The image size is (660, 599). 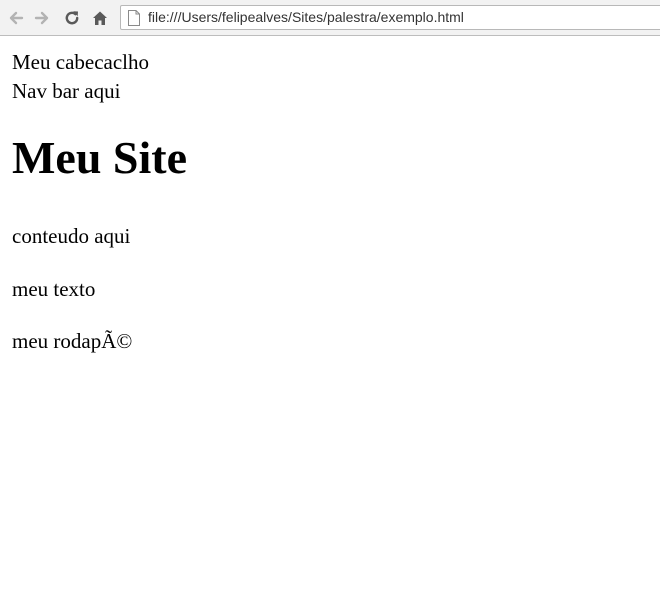 What do you see at coordinates (54, 289) in the screenshot?
I see `body-text: meu texto` at bounding box center [54, 289].